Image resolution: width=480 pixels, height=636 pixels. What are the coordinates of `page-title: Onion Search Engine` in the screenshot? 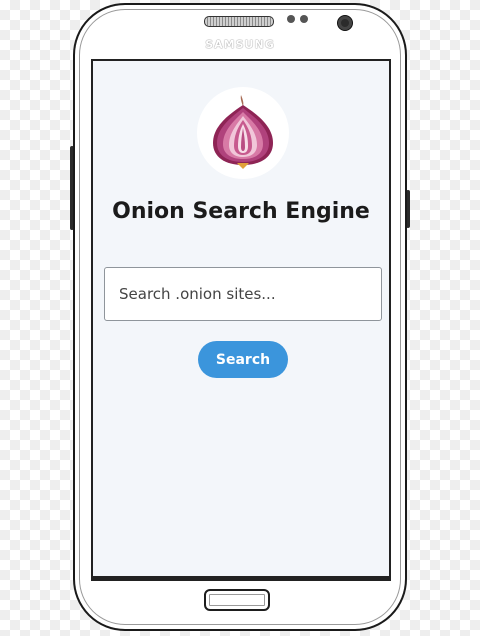 It's located at (241, 211).